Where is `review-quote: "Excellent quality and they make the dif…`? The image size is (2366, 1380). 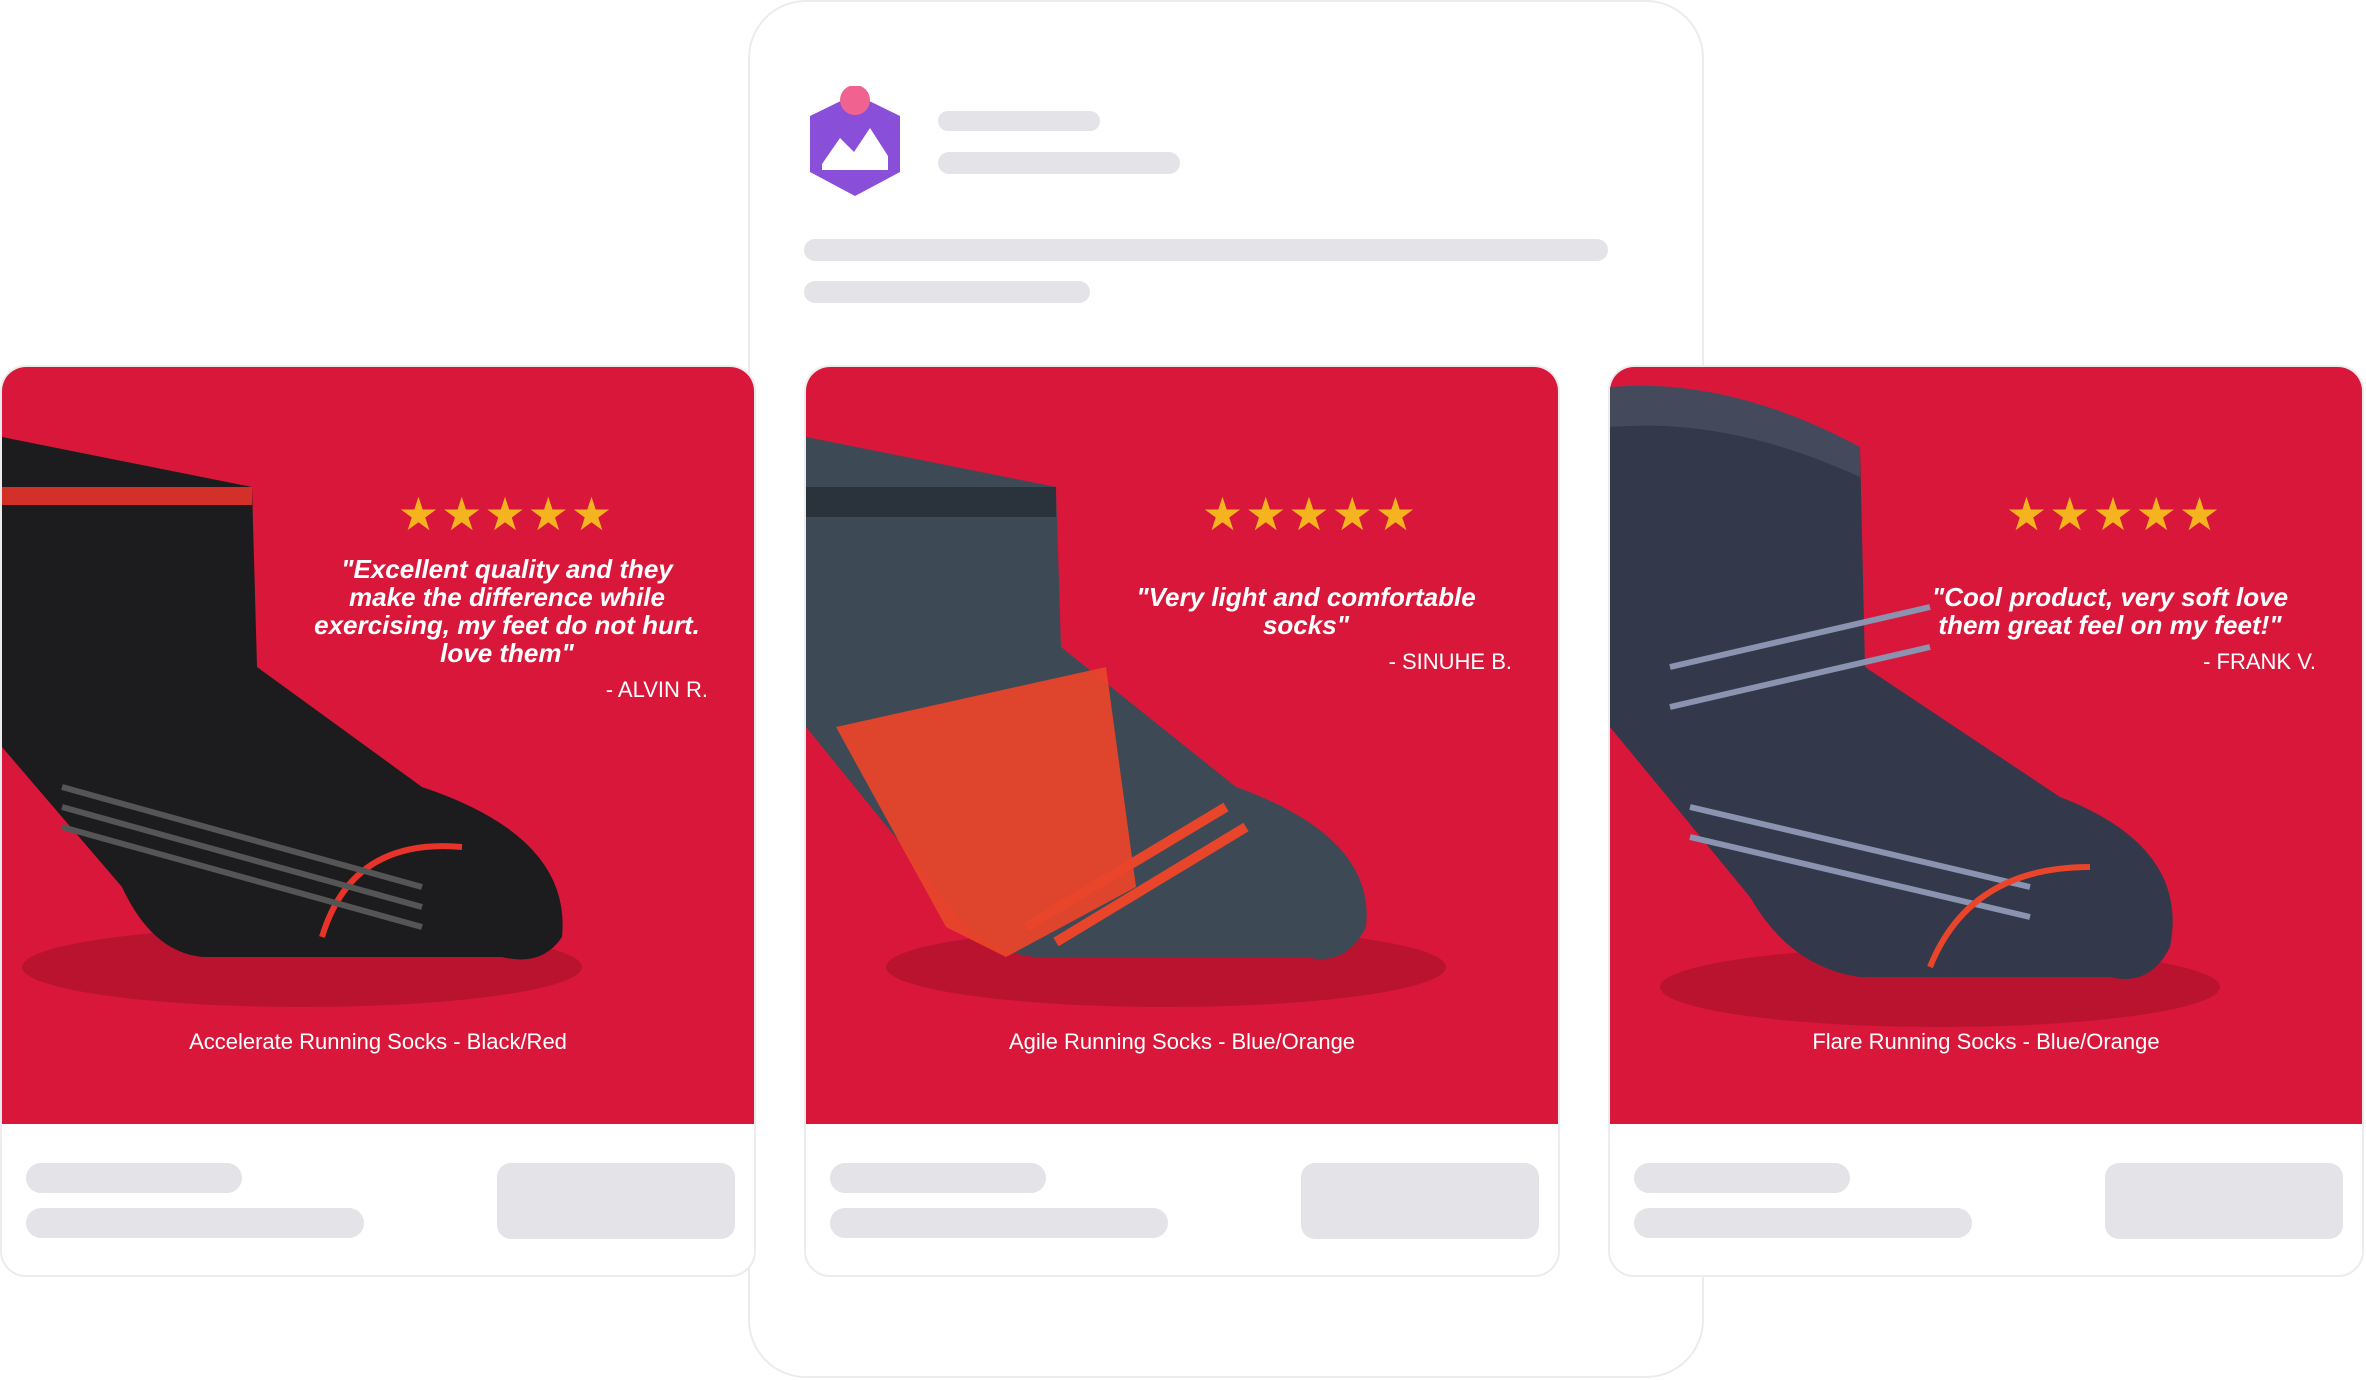 review-quote: "Excellent quality and they make the dif… is located at coordinates (507, 611).